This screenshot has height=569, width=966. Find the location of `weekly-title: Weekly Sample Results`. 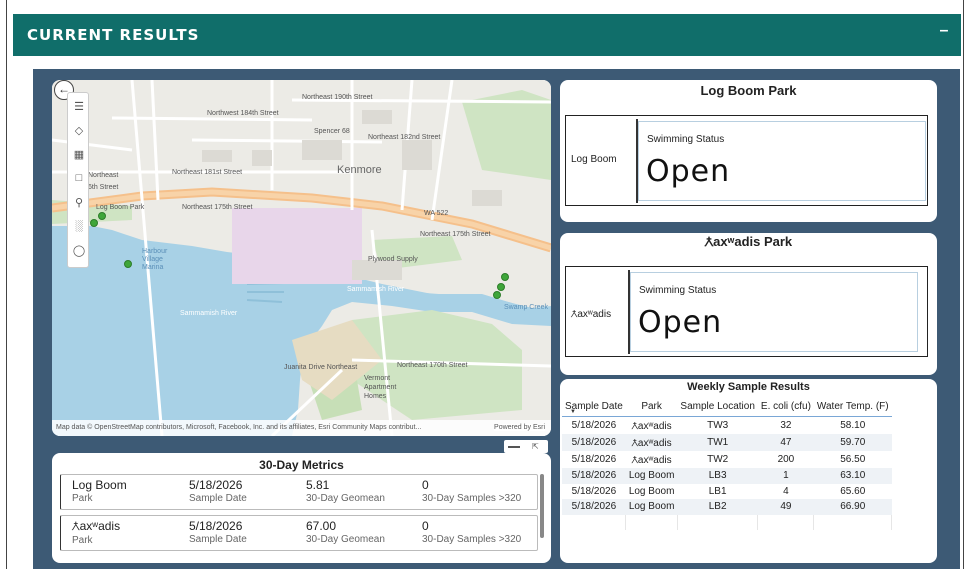

weekly-title: Weekly Sample Results is located at coordinates (748, 387).